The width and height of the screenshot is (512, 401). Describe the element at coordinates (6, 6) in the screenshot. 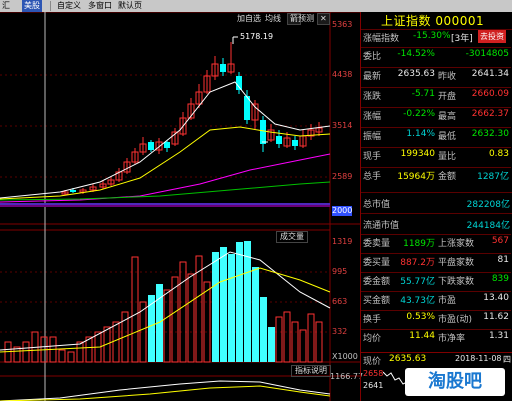

I see `menu-item-0: 汇` at that location.